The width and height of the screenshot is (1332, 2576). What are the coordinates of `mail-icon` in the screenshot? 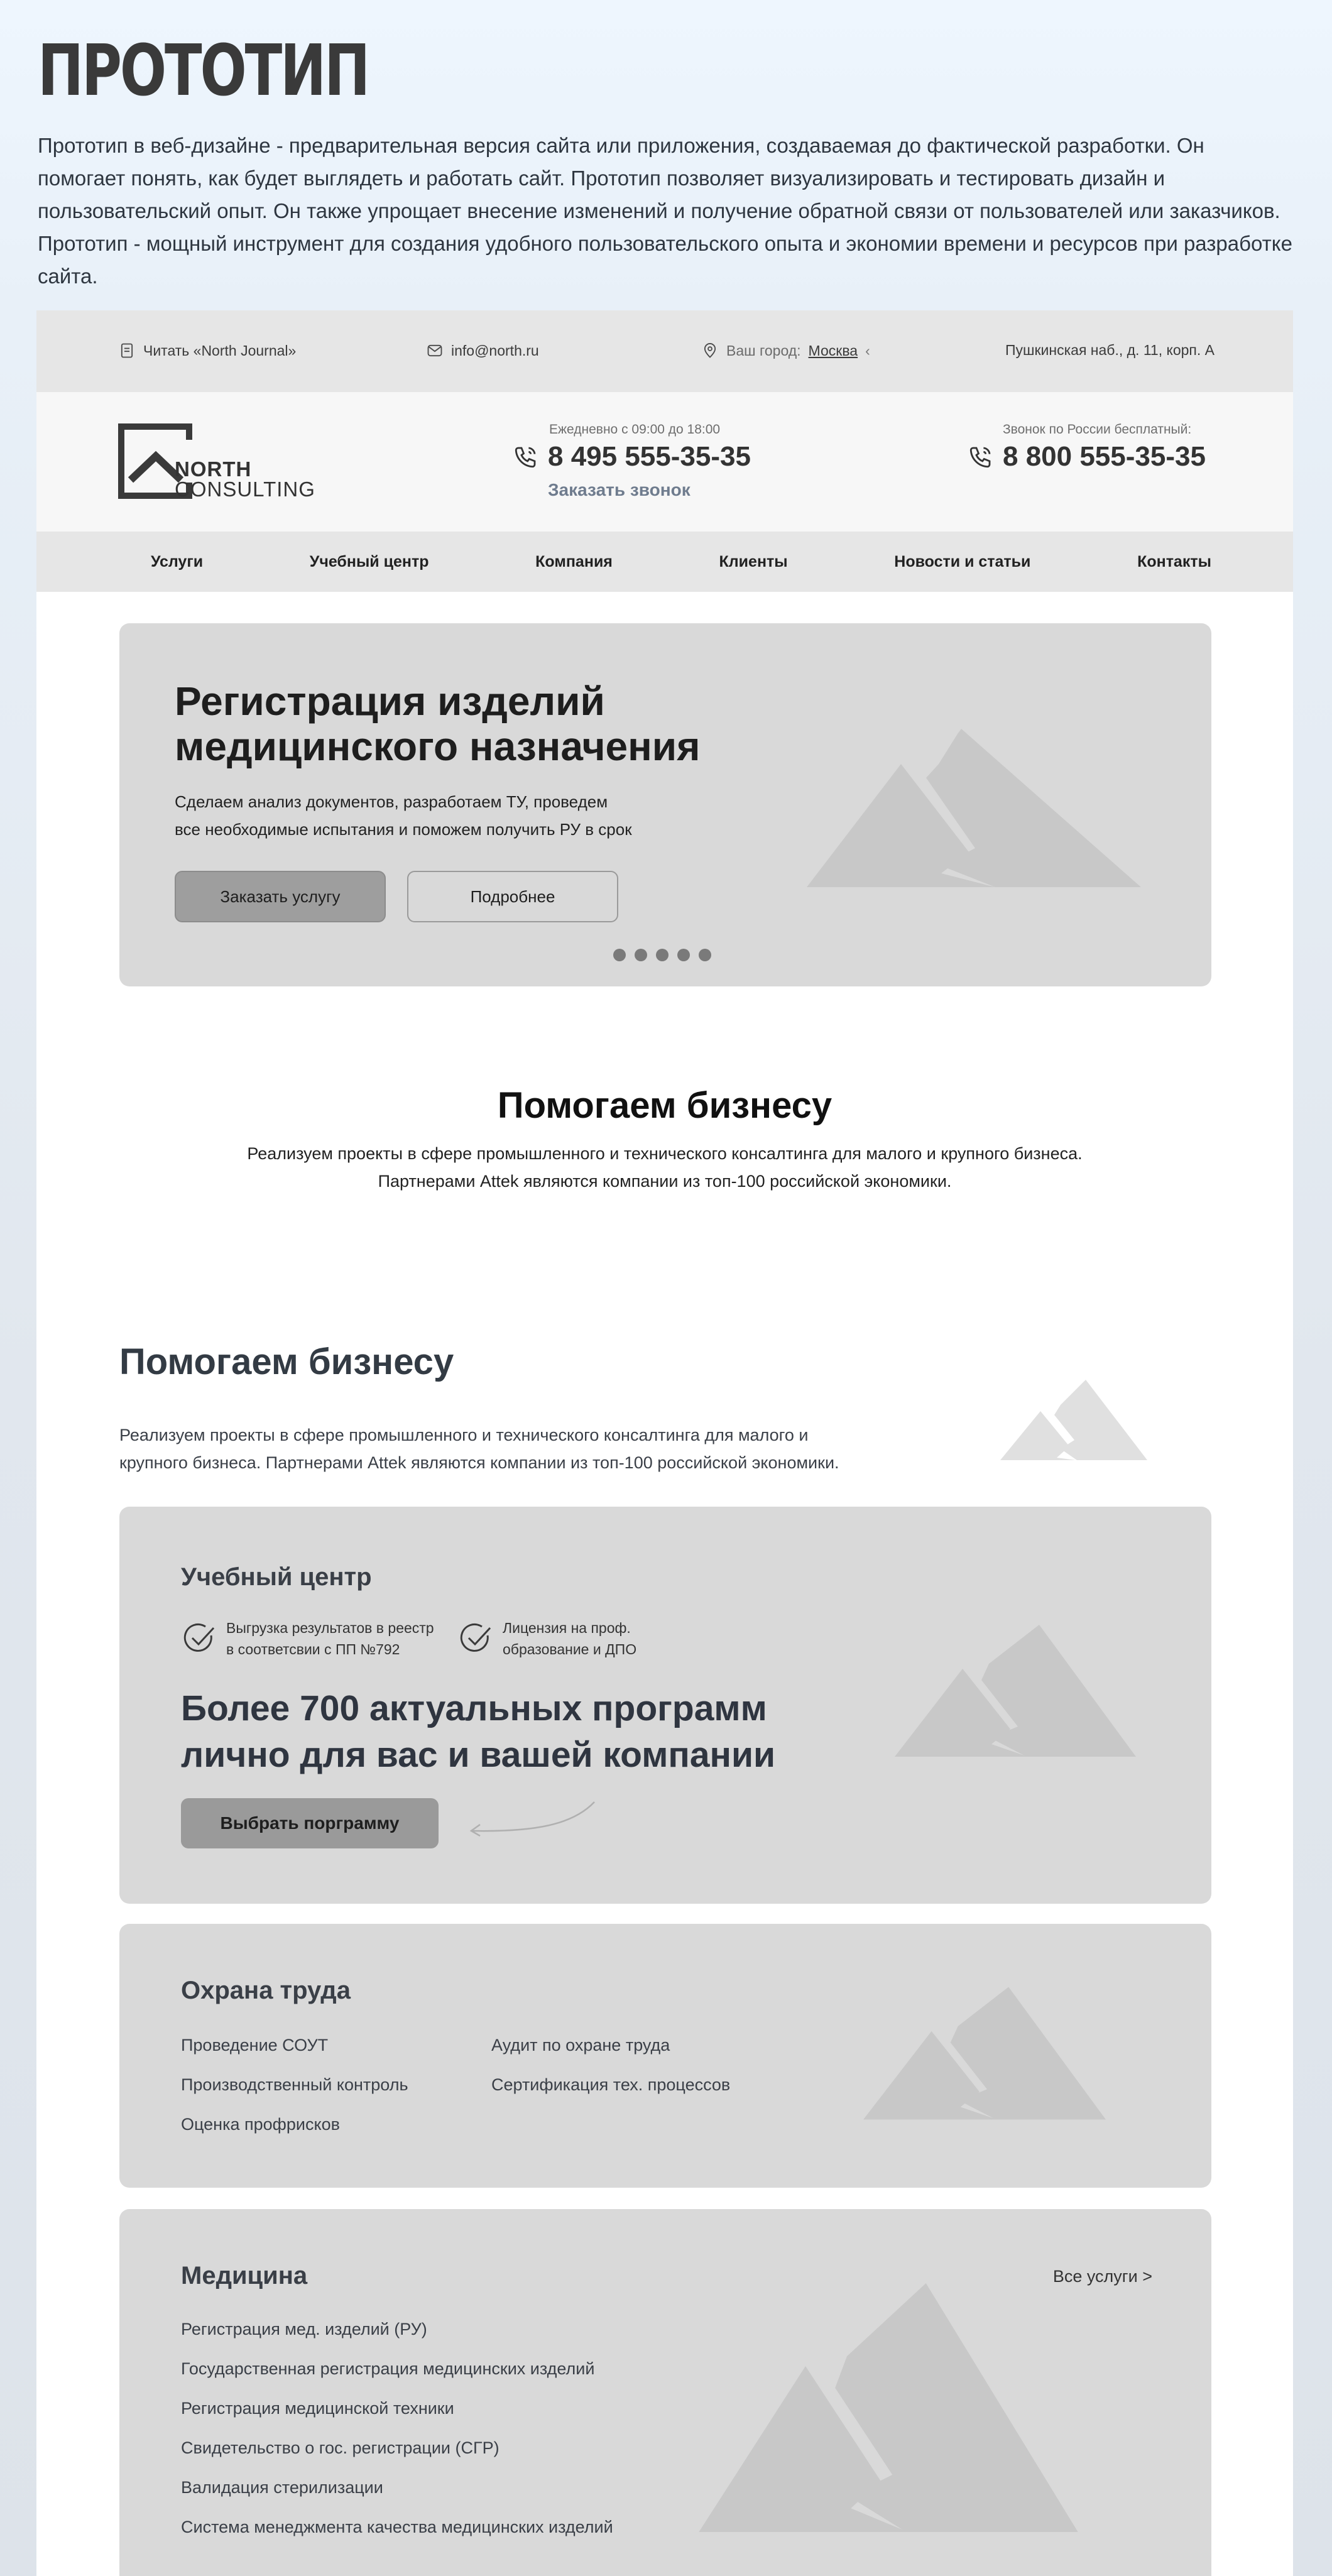 It's located at (434, 350).